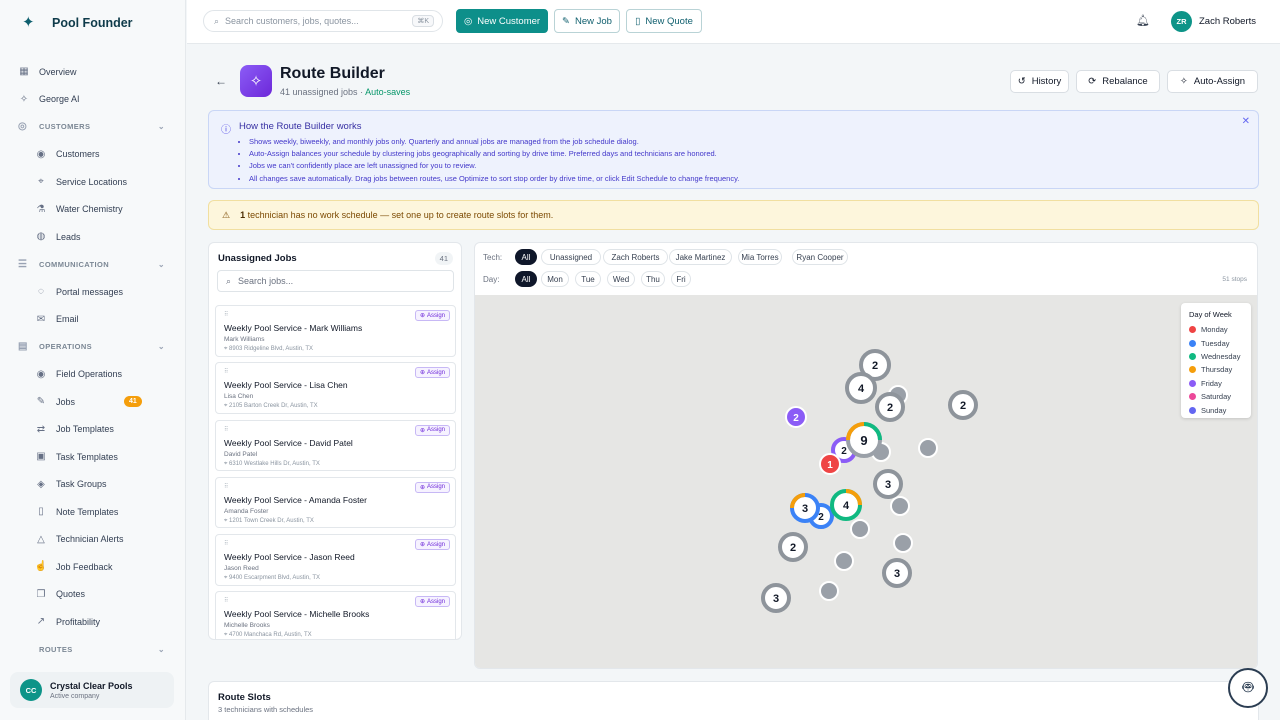 This screenshot has width=1280, height=720. Describe the element at coordinates (92, 690) in the screenshot. I see `company-switcher: CC Crystal Clear Pools Active company` at that location.